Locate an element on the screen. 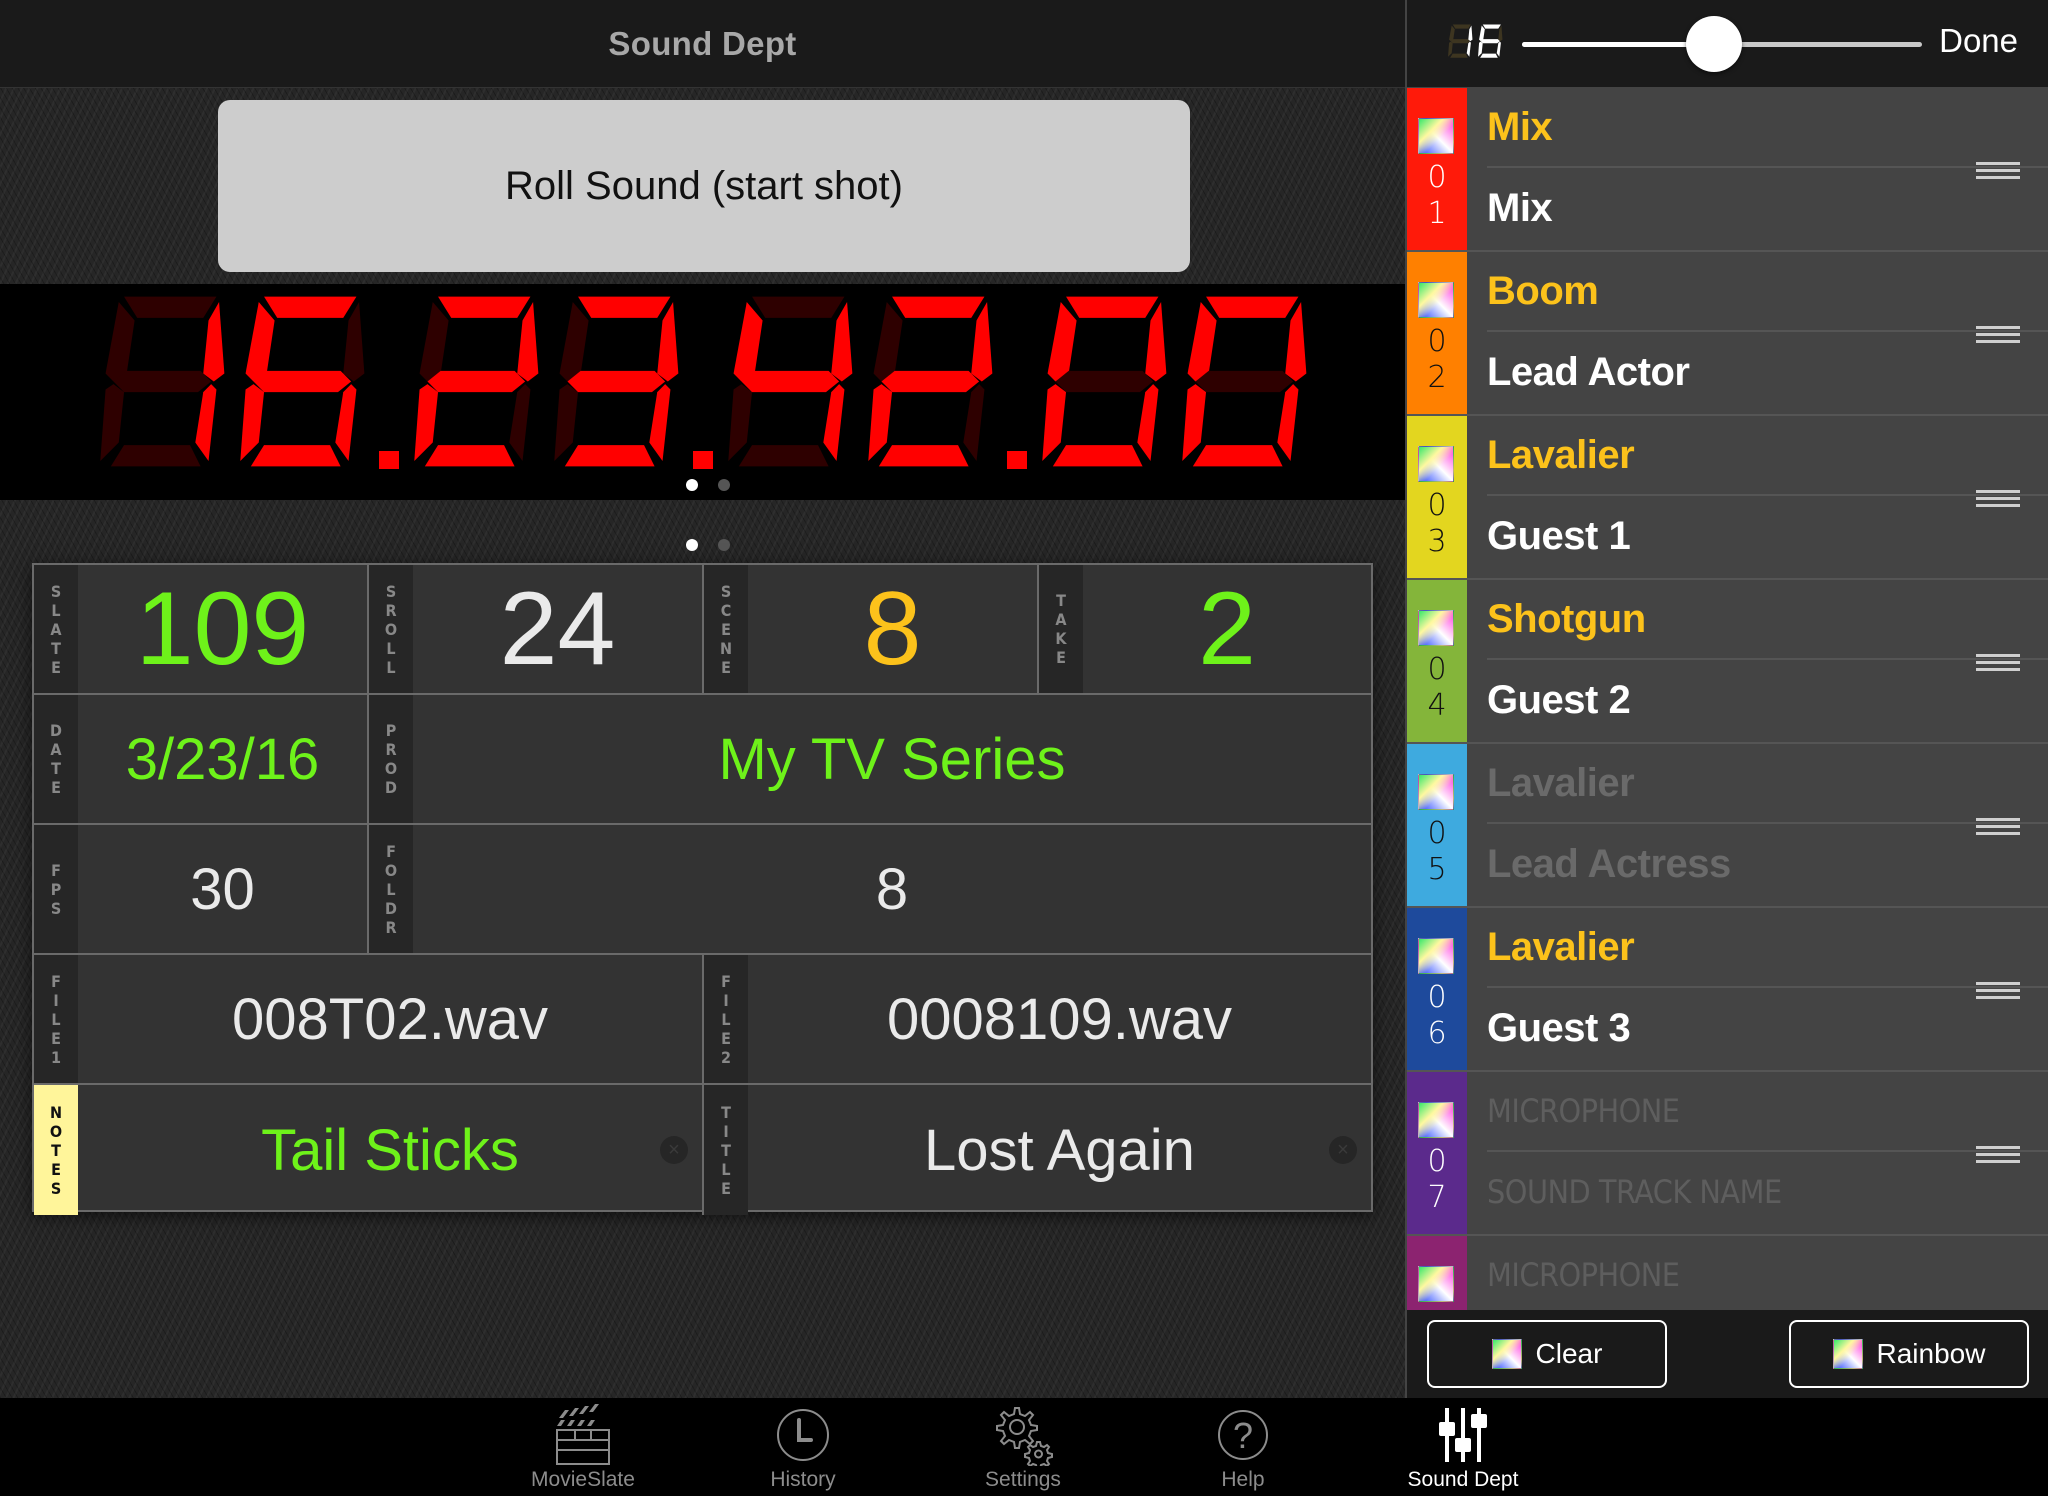  track-color-strip: 02 is located at coordinates (1437, 333).